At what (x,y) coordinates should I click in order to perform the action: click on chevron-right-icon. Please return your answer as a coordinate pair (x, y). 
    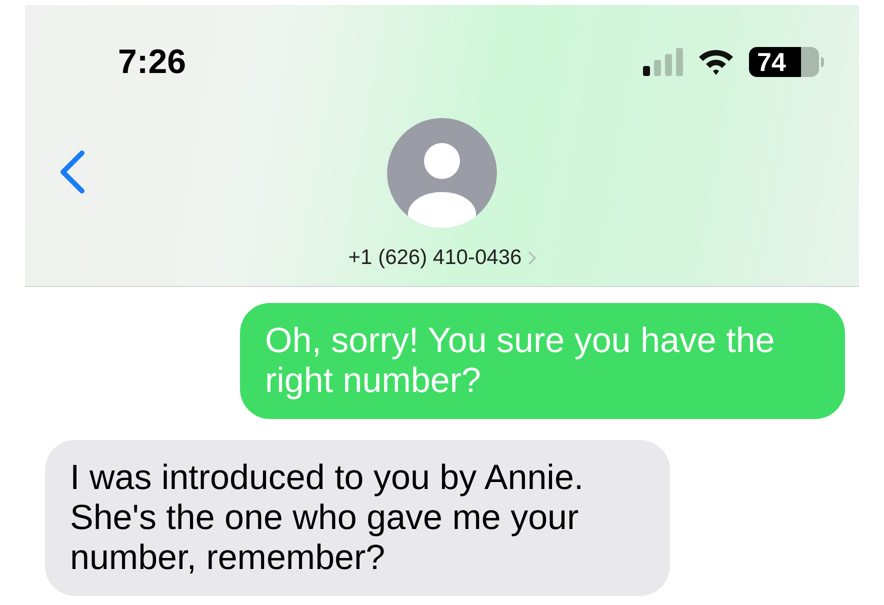
    Looking at the image, I should click on (532, 257).